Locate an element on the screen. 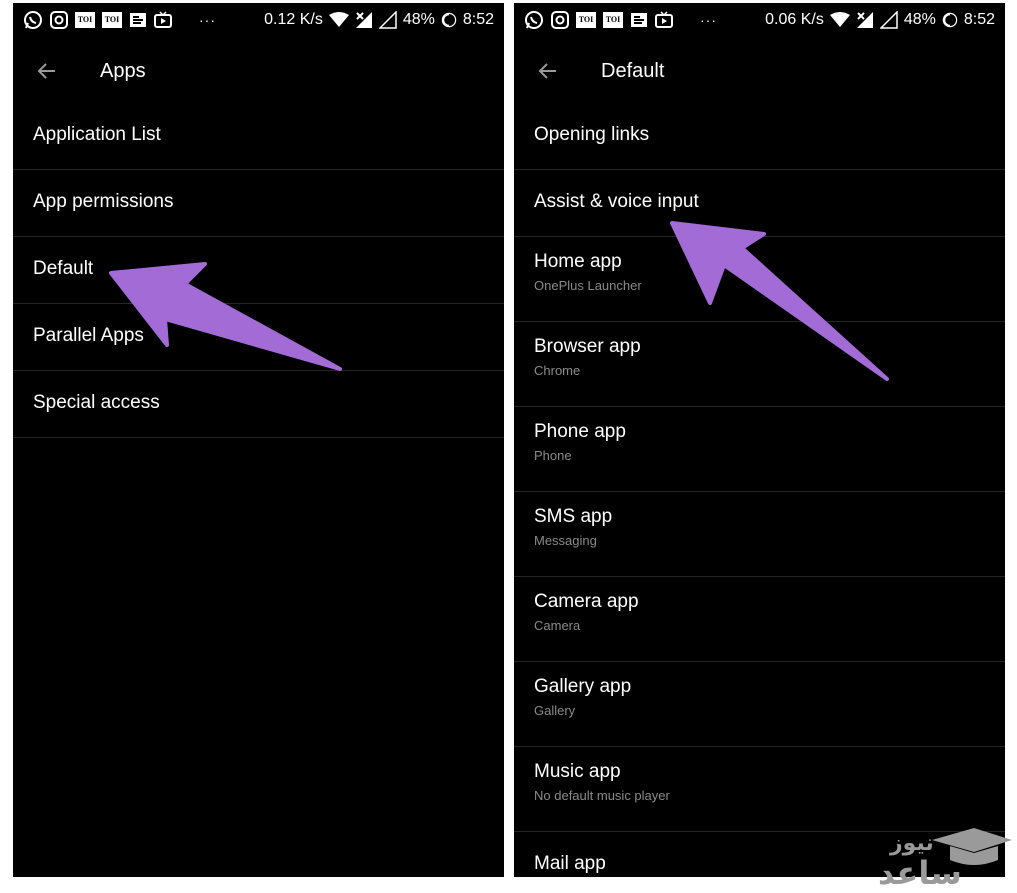 Image resolution: width=1017 pixels, height=893 pixels. item-title: Gallery app is located at coordinates (583, 686).